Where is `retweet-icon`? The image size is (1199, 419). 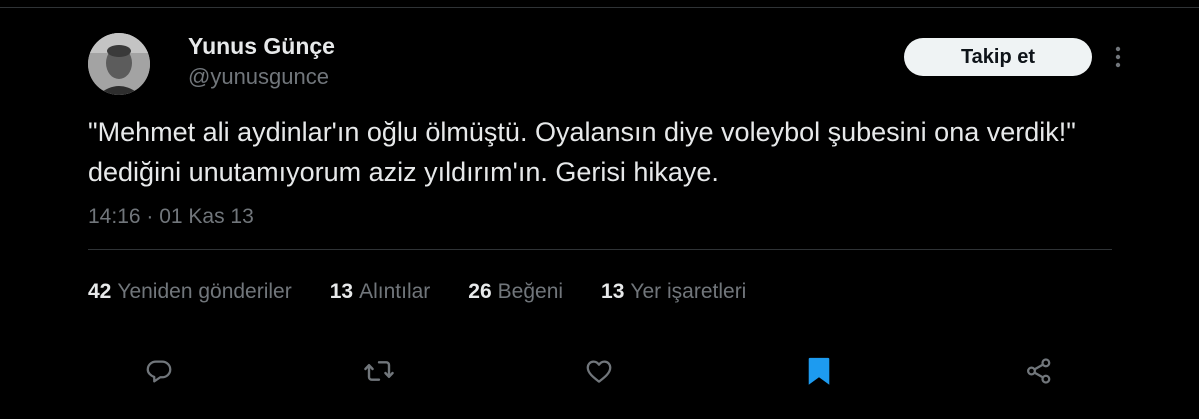 retweet-icon is located at coordinates (379, 371).